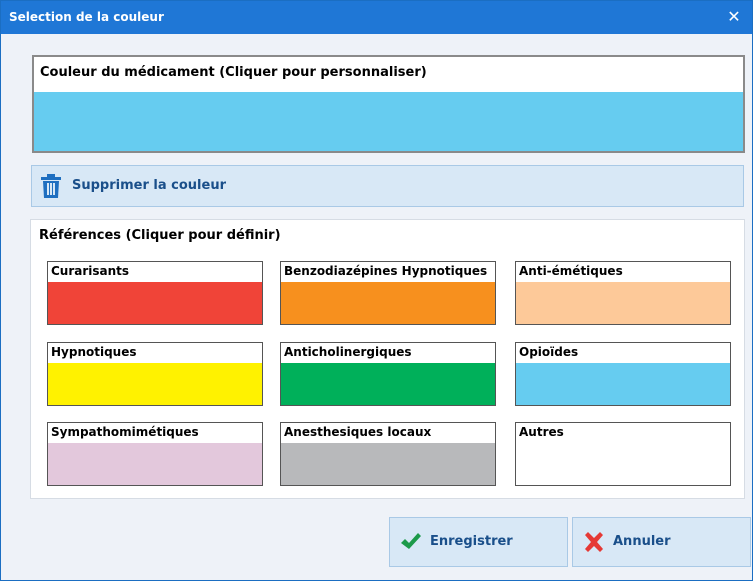  I want to click on reference-swatch-opioides: Opioïdes, so click(623, 374).